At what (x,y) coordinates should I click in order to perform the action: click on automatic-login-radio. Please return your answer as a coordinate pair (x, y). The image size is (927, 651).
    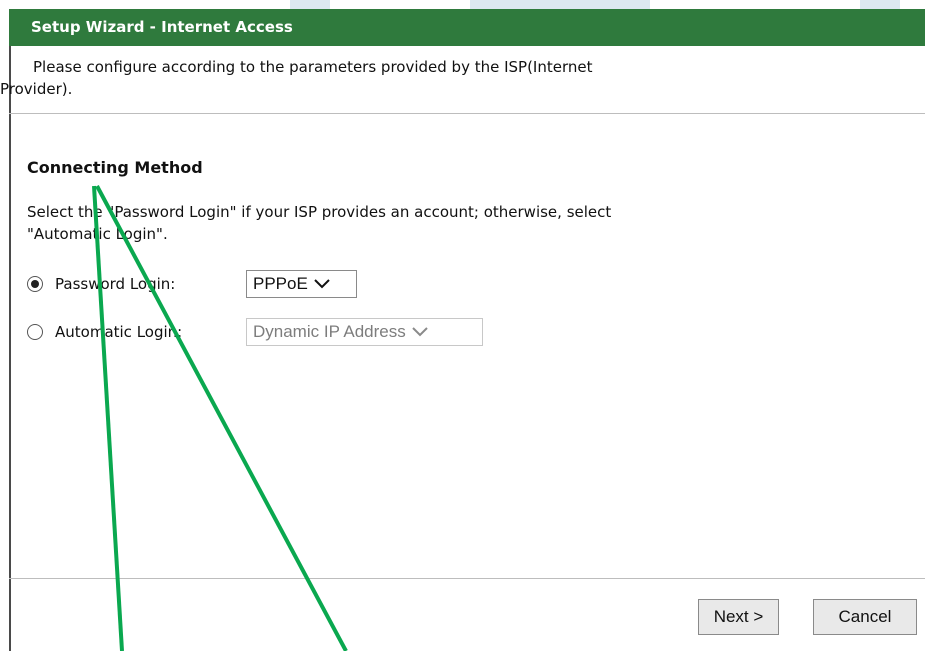
    Looking at the image, I should click on (35, 332).